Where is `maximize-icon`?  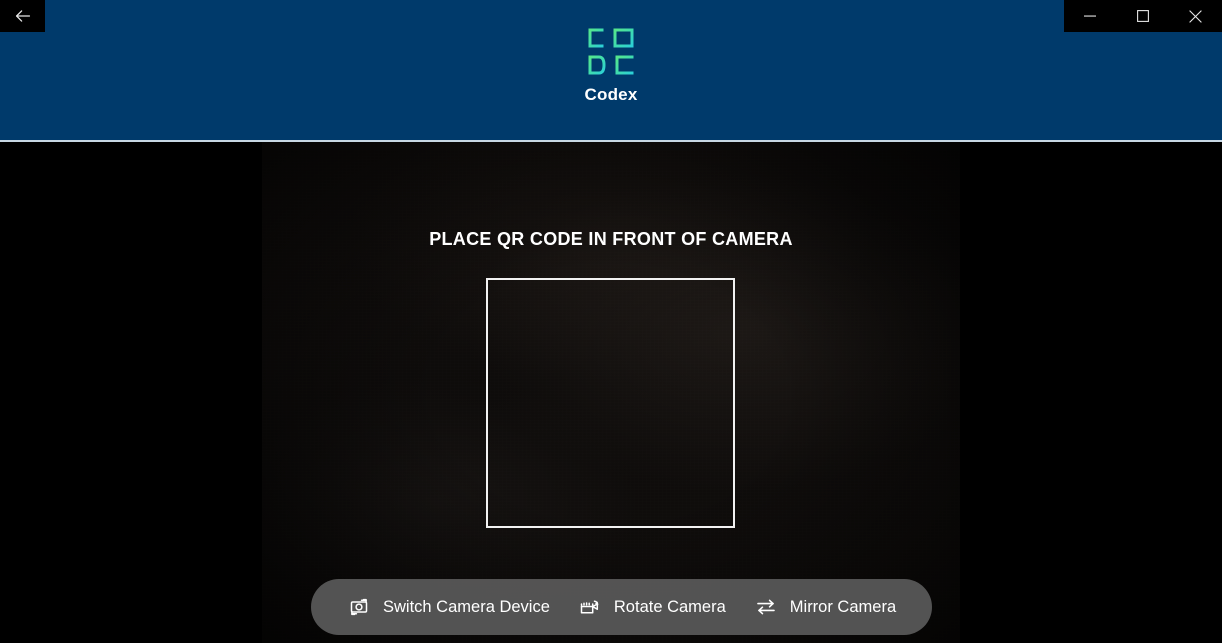
maximize-icon is located at coordinates (1143, 16).